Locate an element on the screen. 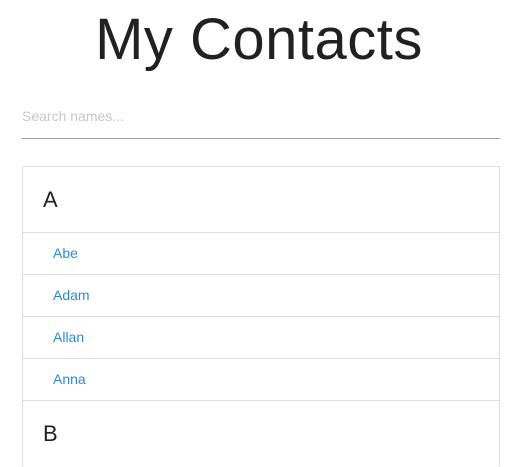  contact-item-adam: Adam is located at coordinates (261, 296).